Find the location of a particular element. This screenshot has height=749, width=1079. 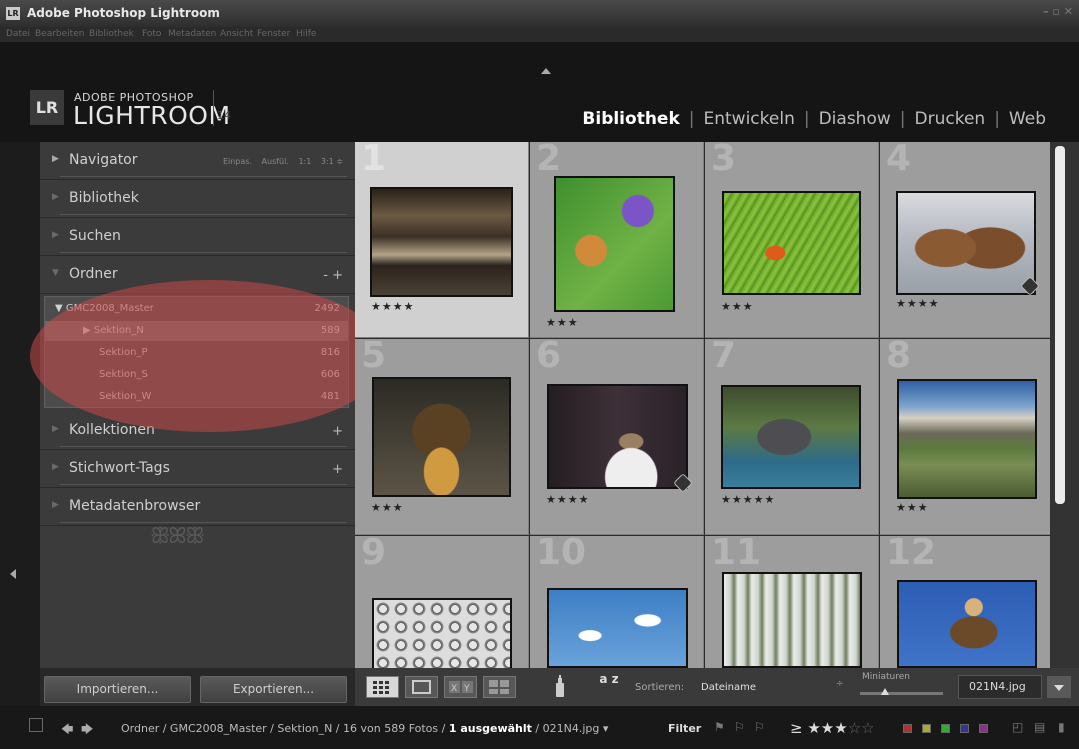

panel-bibliothek: ▶ Bibliothek is located at coordinates (197, 199).